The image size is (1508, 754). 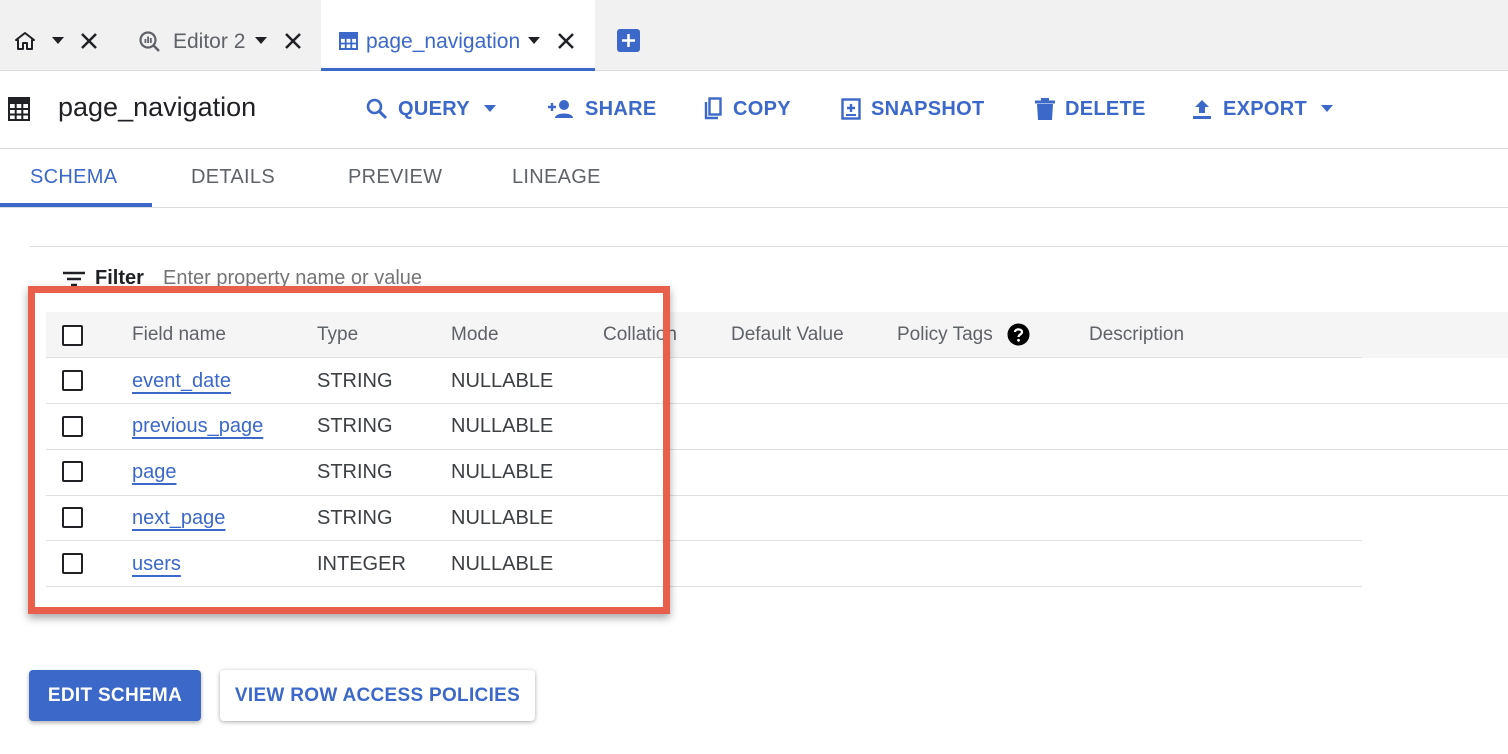 I want to click on column-header-description: Description, so click(x=1136, y=335).